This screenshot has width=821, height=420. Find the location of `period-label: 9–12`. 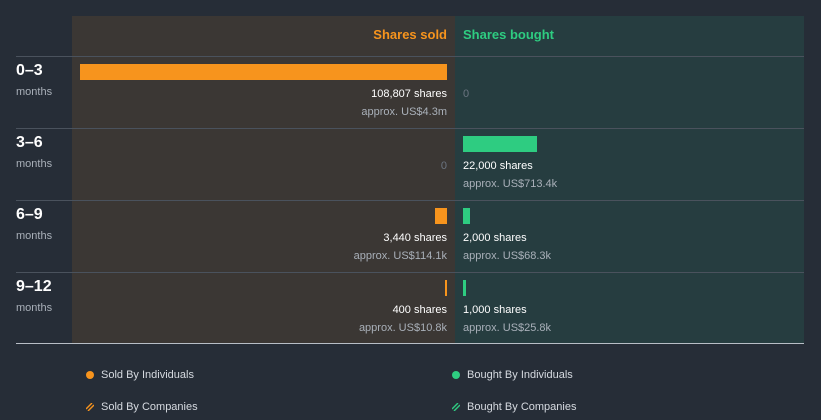

period-label: 9–12 is located at coordinates (34, 286).